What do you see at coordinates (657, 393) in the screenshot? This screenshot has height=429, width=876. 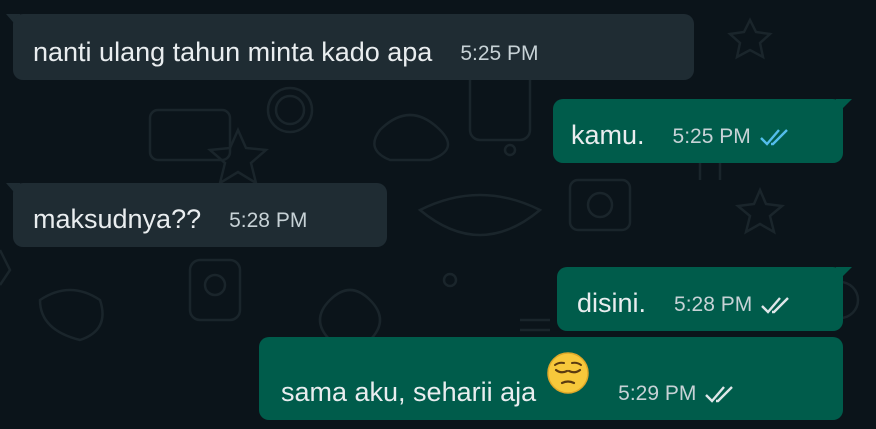 I see `message-time: 5:29 PM` at bounding box center [657, 393].